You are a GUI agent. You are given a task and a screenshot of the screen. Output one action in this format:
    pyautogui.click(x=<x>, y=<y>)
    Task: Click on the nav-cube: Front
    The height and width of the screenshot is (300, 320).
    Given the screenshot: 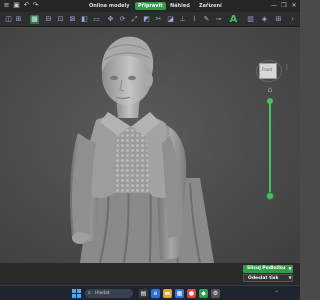 What is the action you would take?
    pyautogui.click(x=268, y=71)
    